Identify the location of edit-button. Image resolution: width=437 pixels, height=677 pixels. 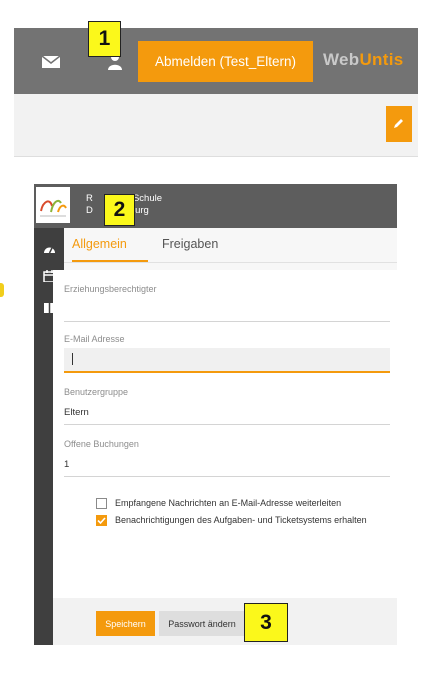
(399, 124).